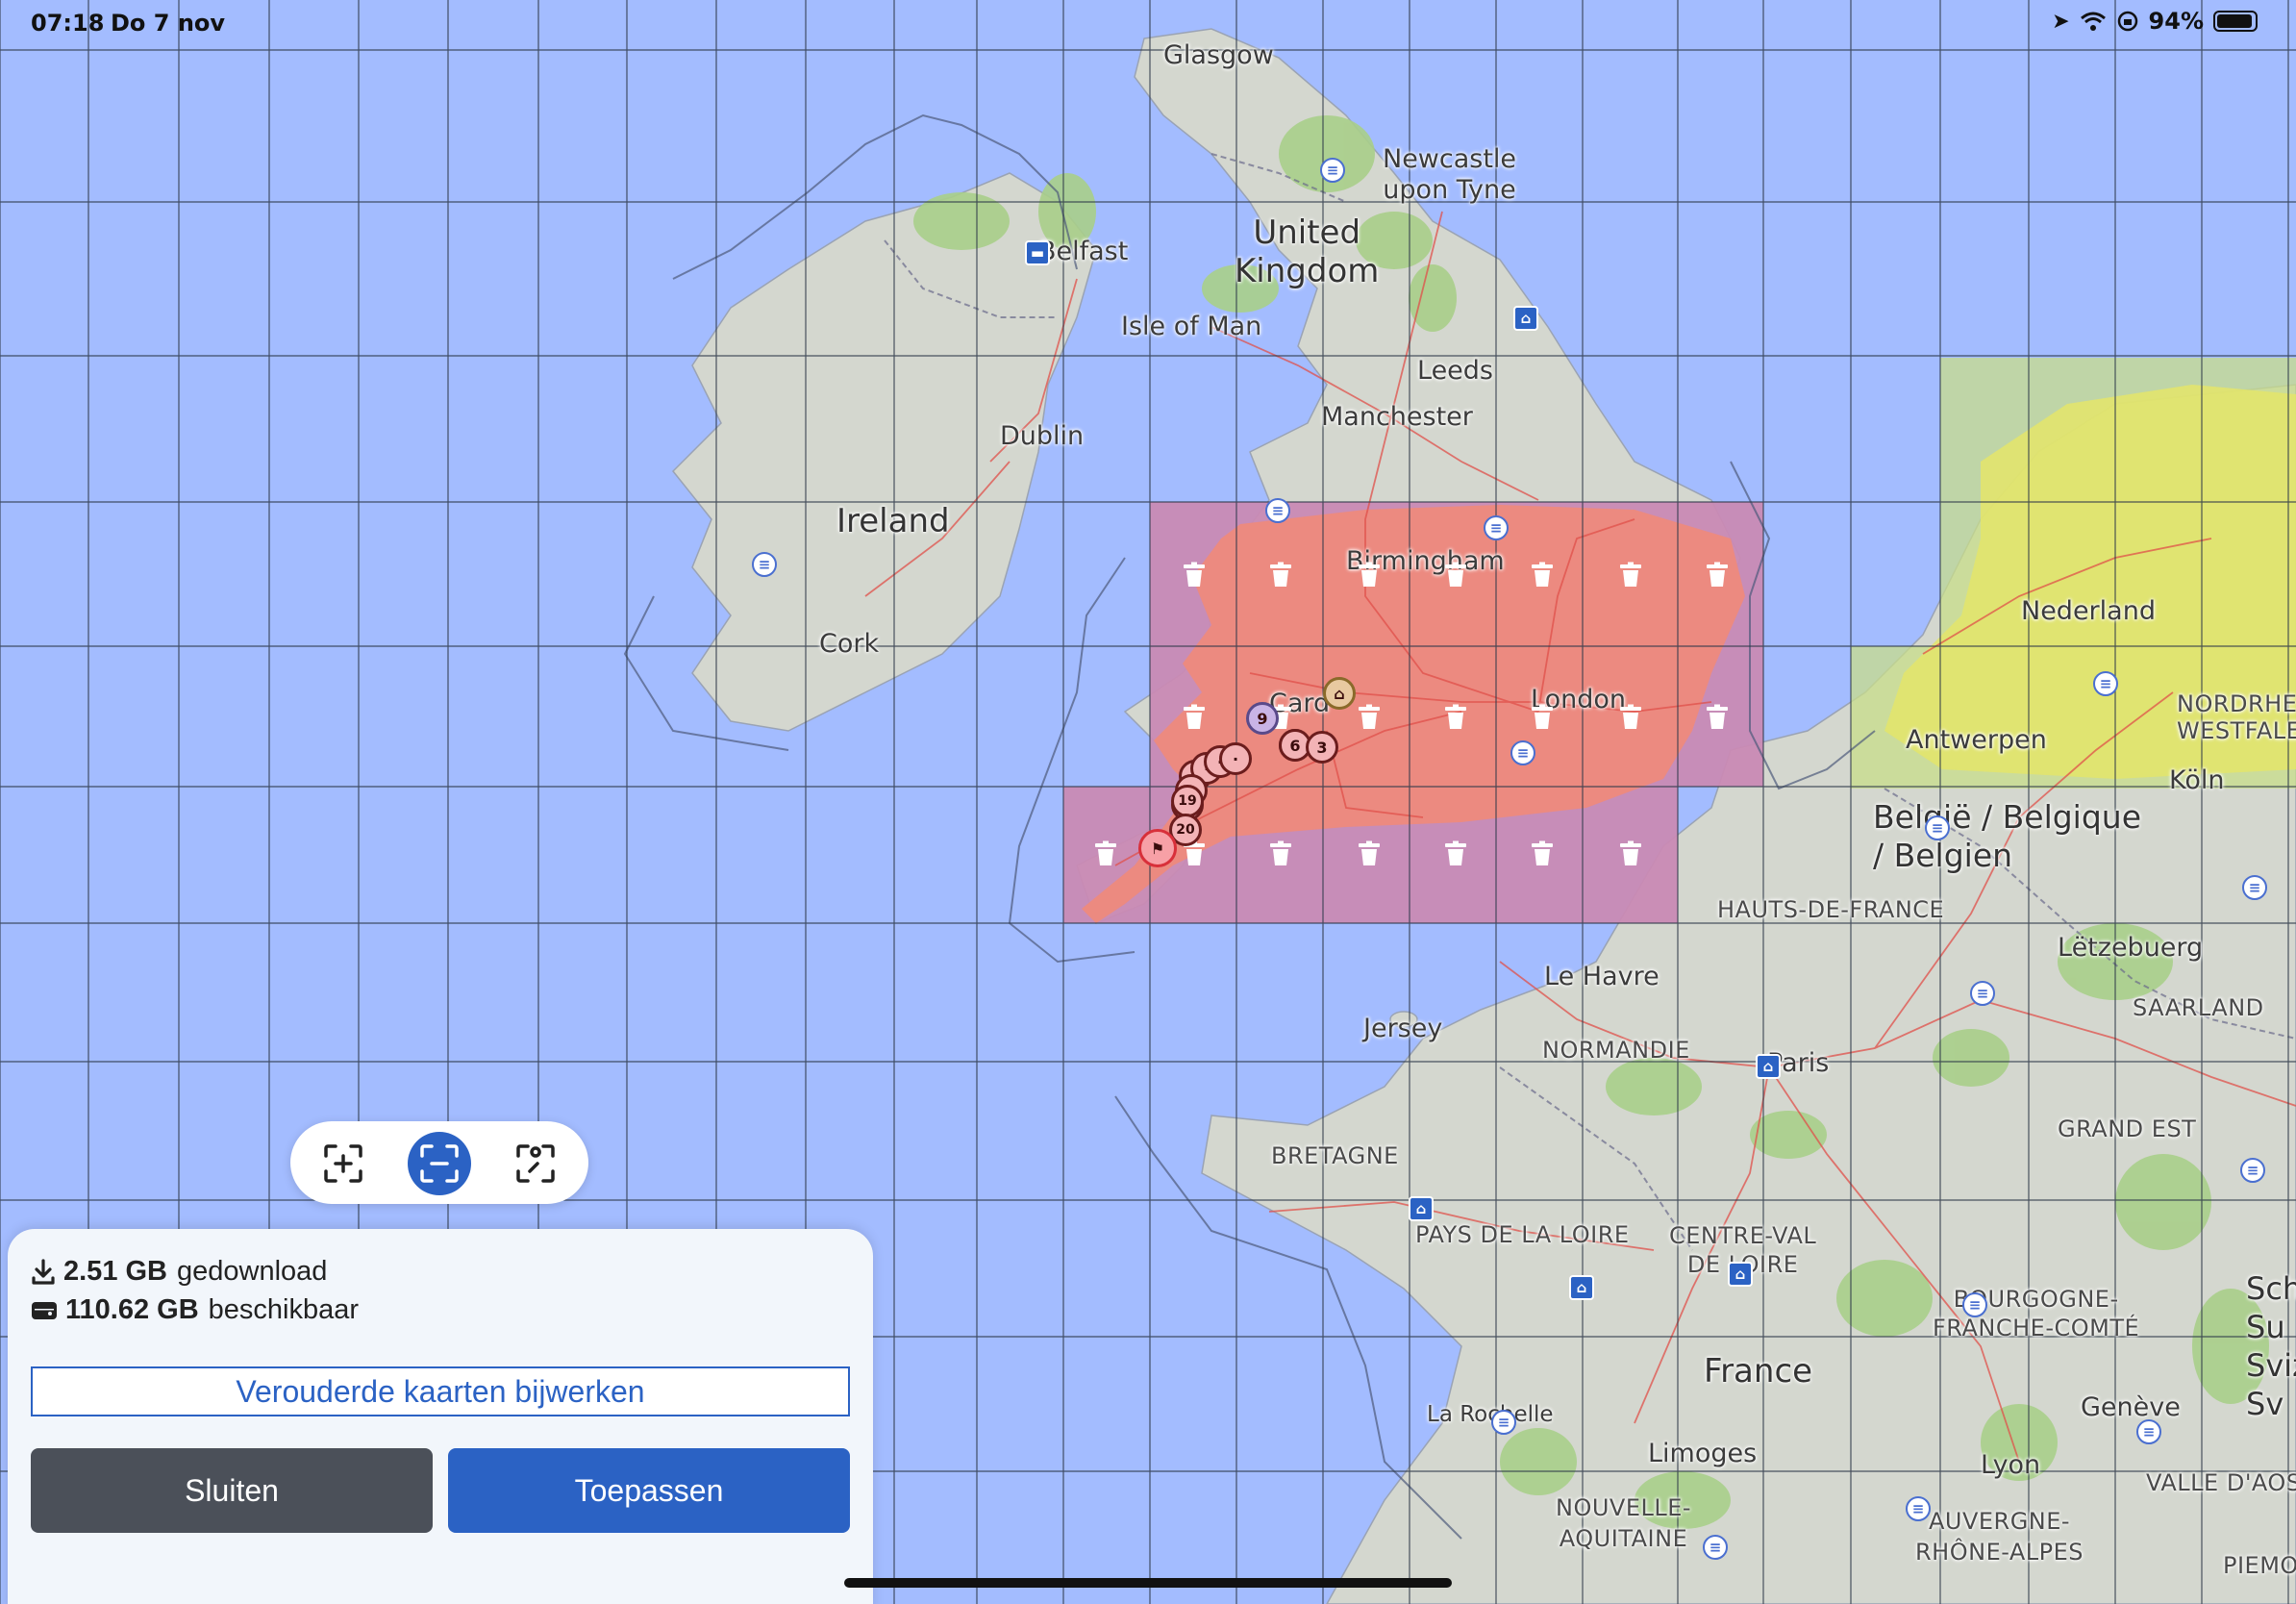  I want to click on label-pays-de-la-loire: PAYS DE LA LOIRE, so click(1522, 1234).